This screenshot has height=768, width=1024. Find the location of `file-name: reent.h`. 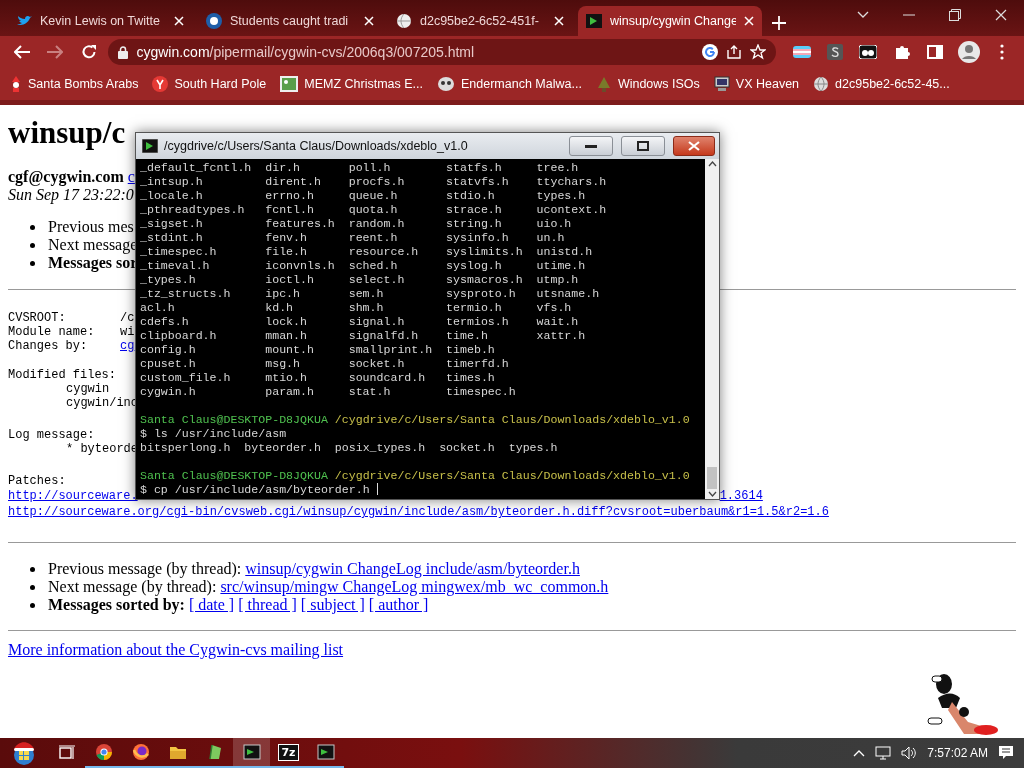

file-name: reent.h is located at coordinates (373, 238).